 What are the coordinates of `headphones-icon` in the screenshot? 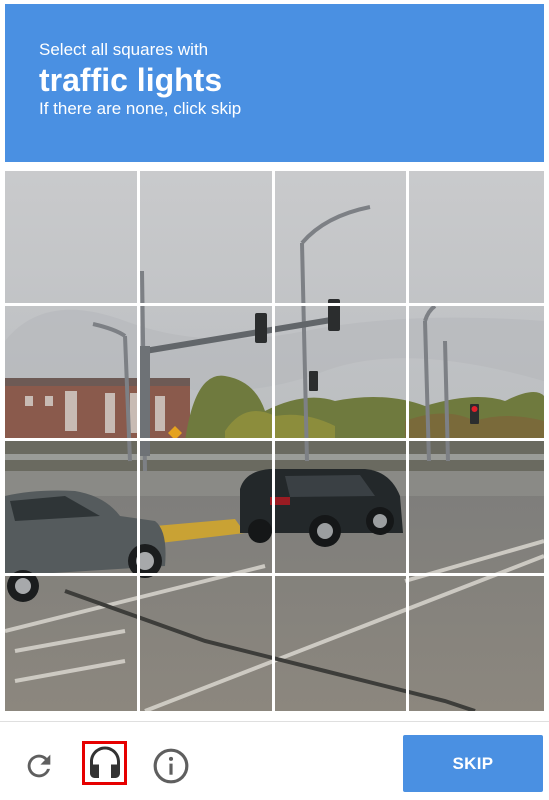 It's located at (104, 762).